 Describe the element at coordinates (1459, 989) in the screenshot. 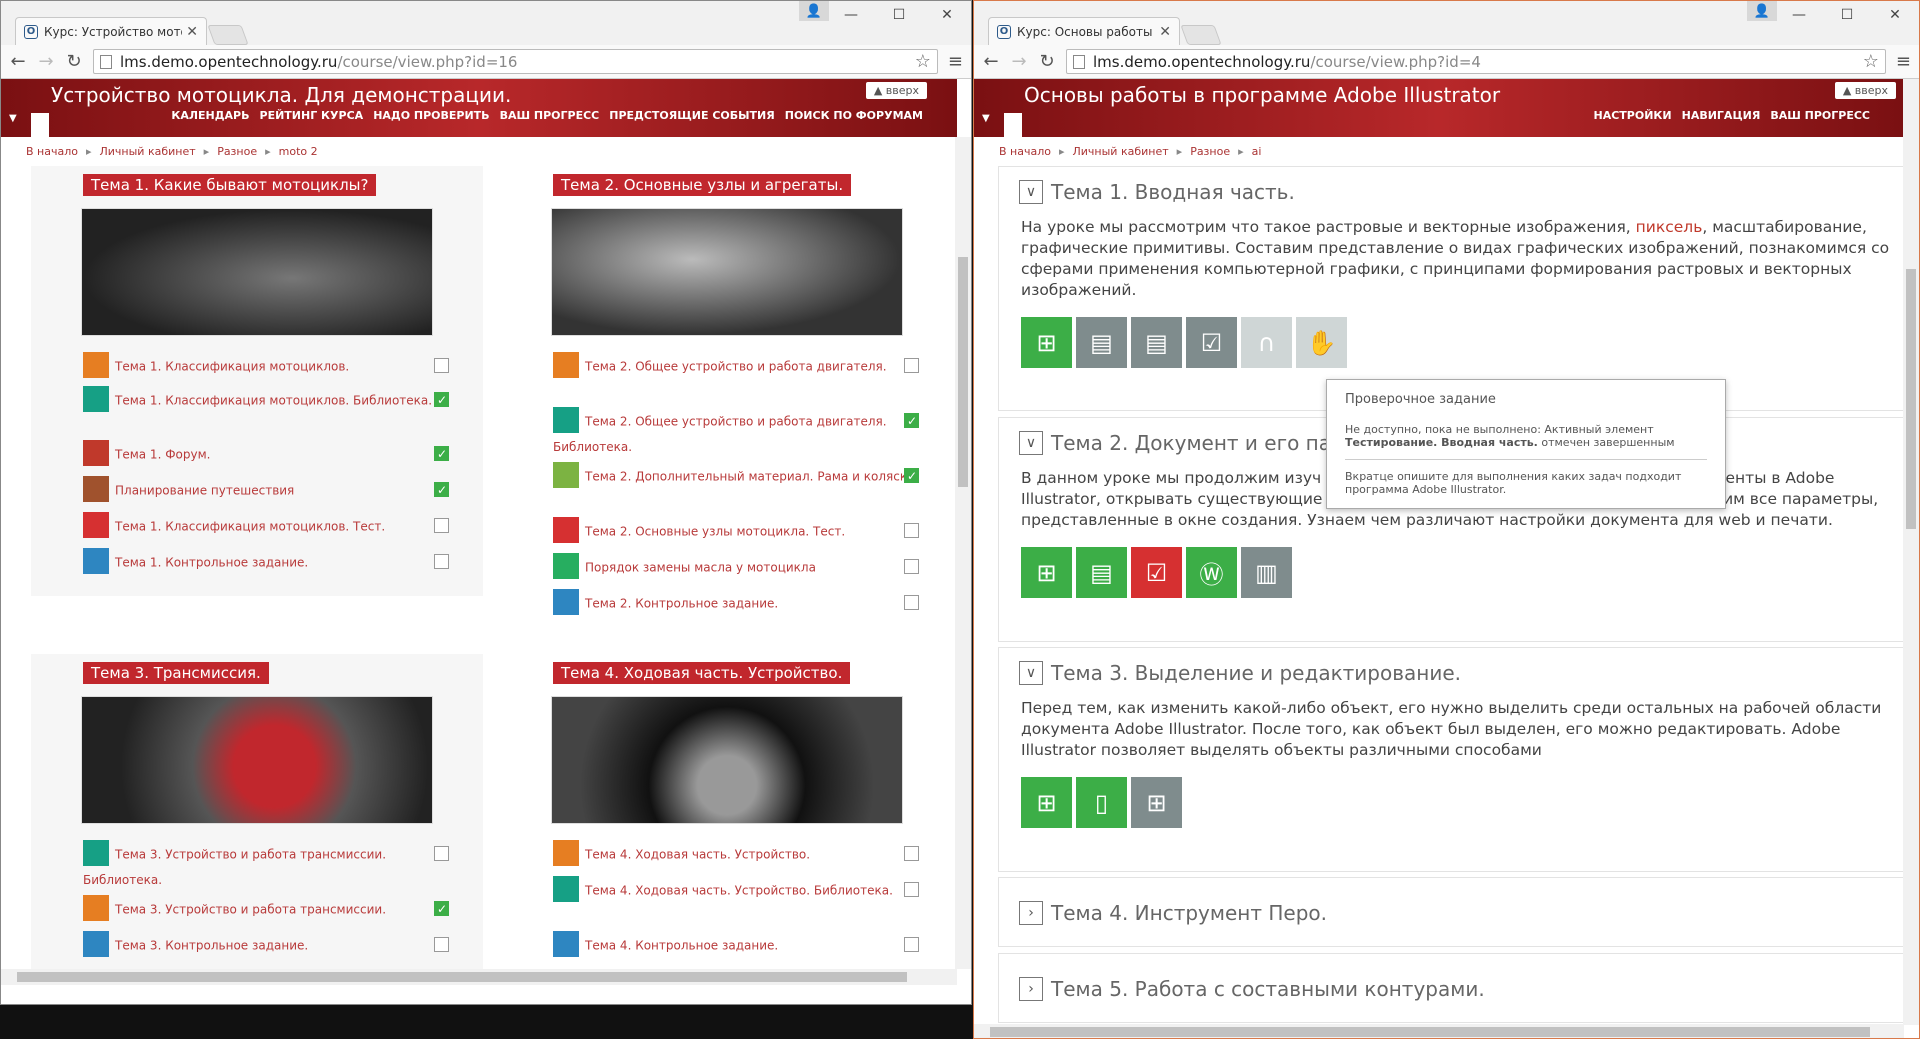

I see `topic-header: › Тема 5. Работа с составными контурами.` at that location.